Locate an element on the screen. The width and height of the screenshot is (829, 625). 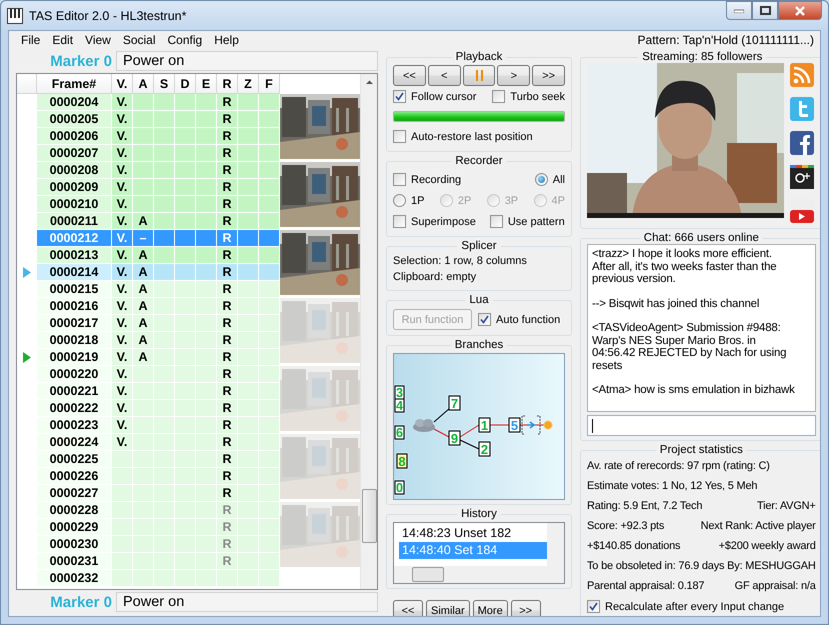
menu-item: Config is located at coordinates (185, 40).